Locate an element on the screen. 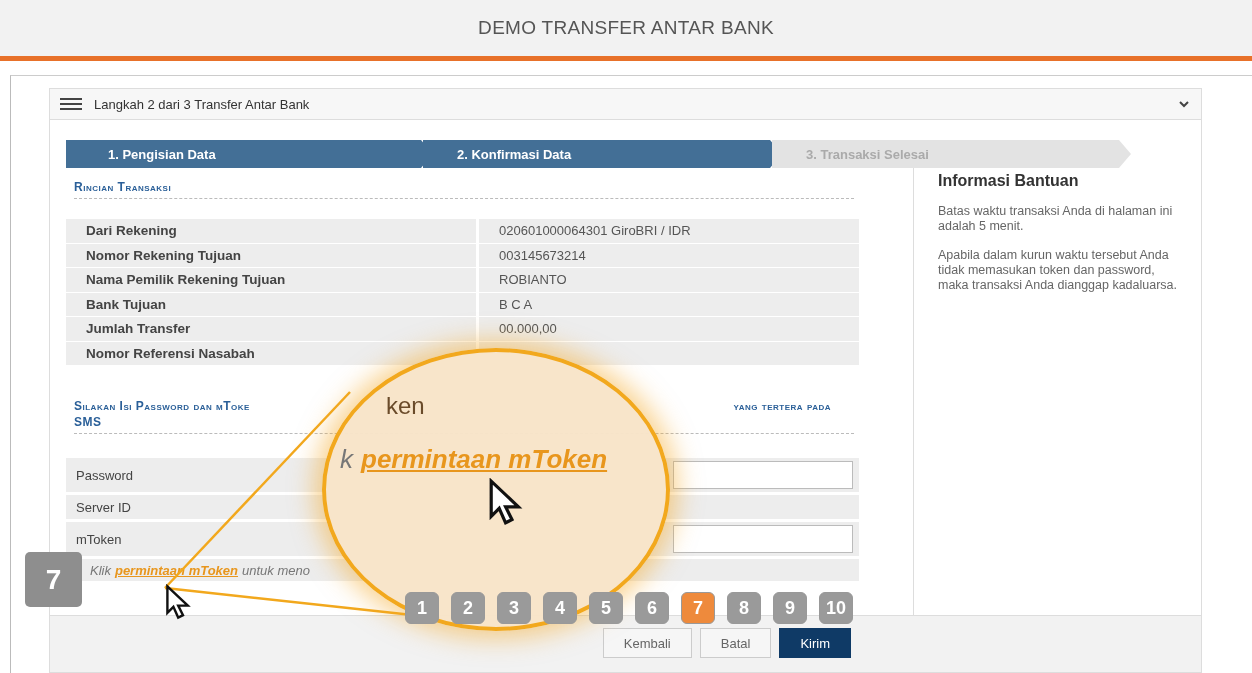 The height and width of the screenshot is (673, 1252). tutorial-page-button: 6 is located at coordinates (652, 608).